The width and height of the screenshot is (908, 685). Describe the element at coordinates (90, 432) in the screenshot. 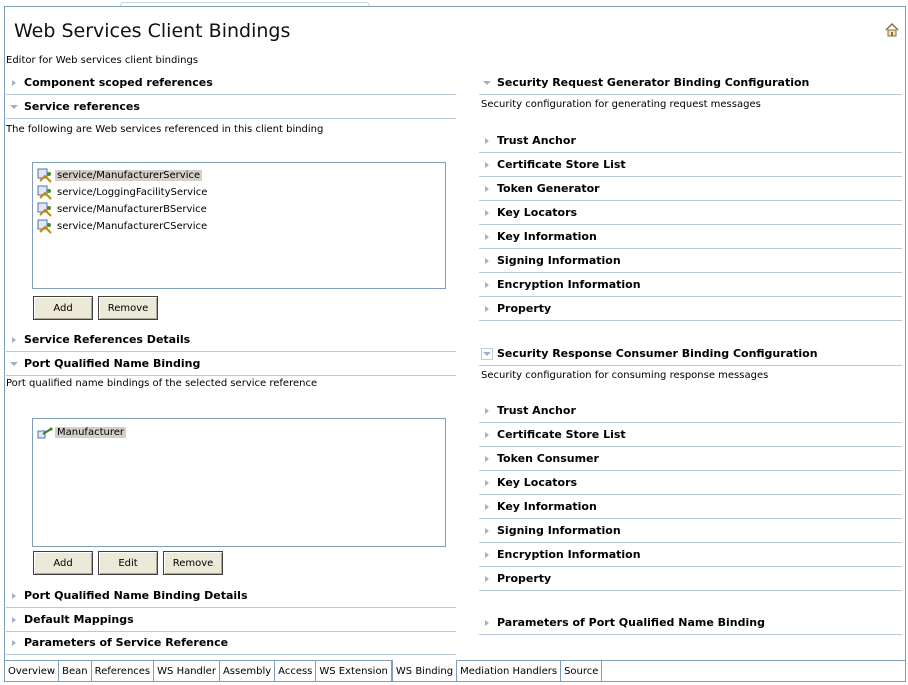

I see `list-item-label: Manufacturer` at that location.